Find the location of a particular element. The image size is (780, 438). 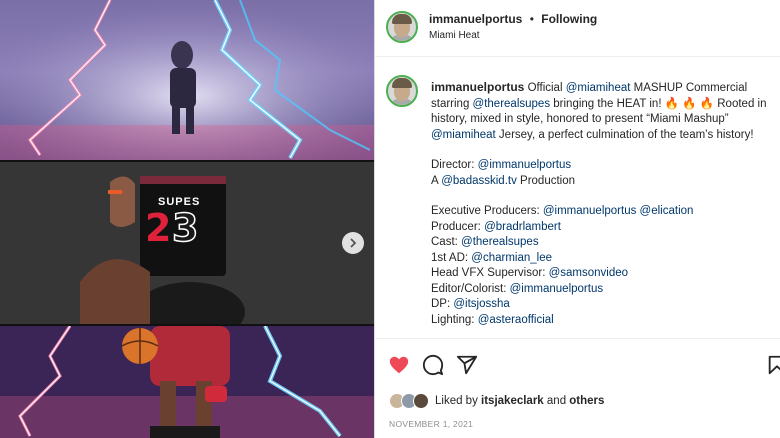

credit-label: Cast: is located at coordinates (446, 242).